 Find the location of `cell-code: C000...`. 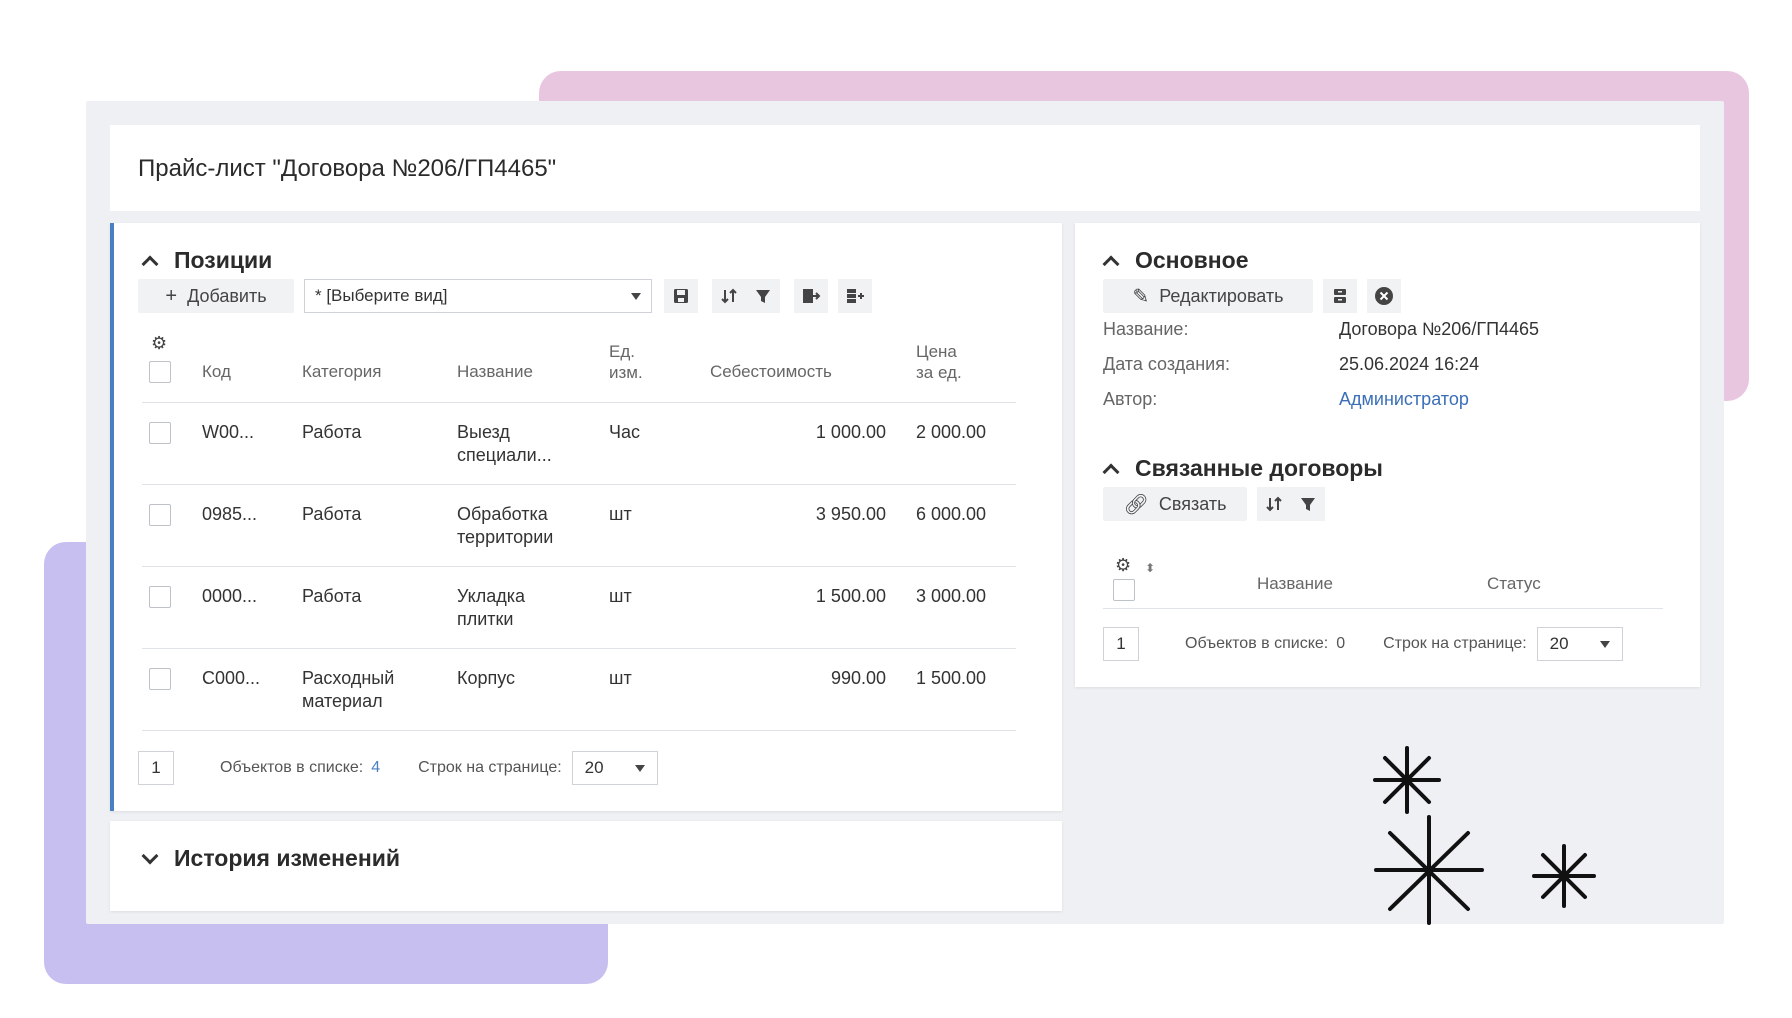

cell-code: C000... is located at coordinates (231, 678).